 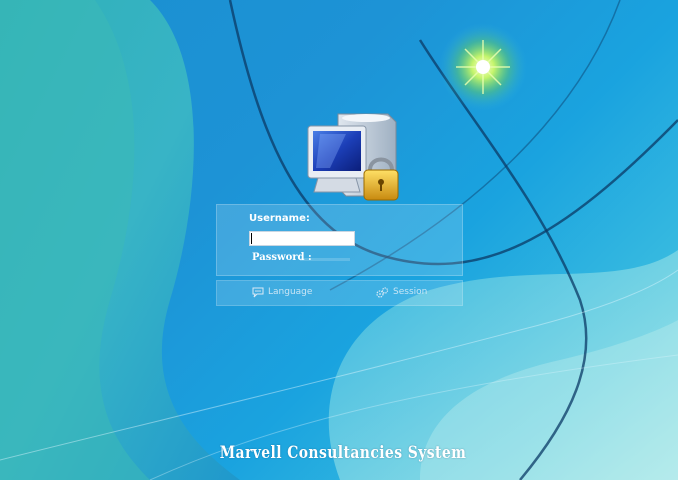 What do you see at coordinates (279, 218) in the screenshot?
I see `username-label: Username:` at bounding box center [279, 218].